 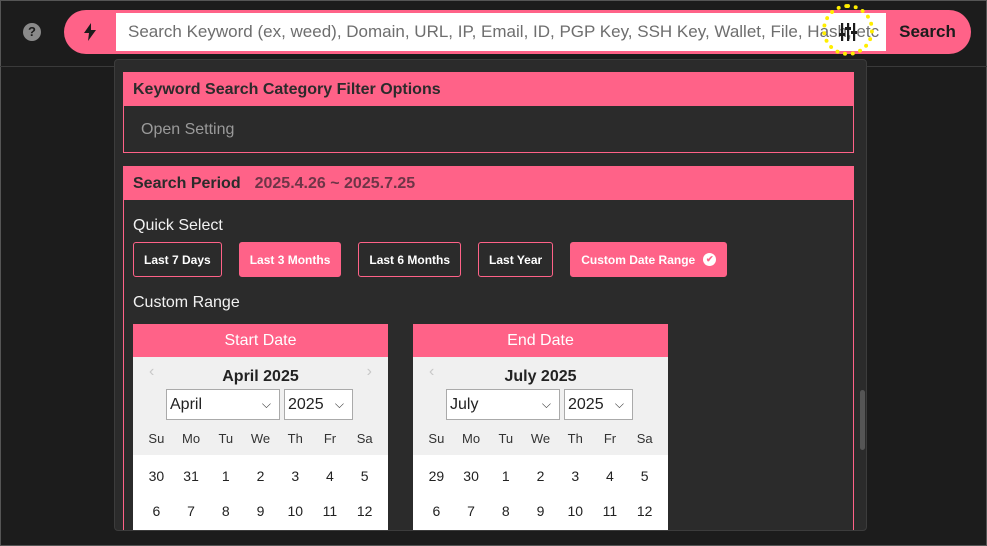 I want to click on search-button: Search, so click(x=927, y=32).